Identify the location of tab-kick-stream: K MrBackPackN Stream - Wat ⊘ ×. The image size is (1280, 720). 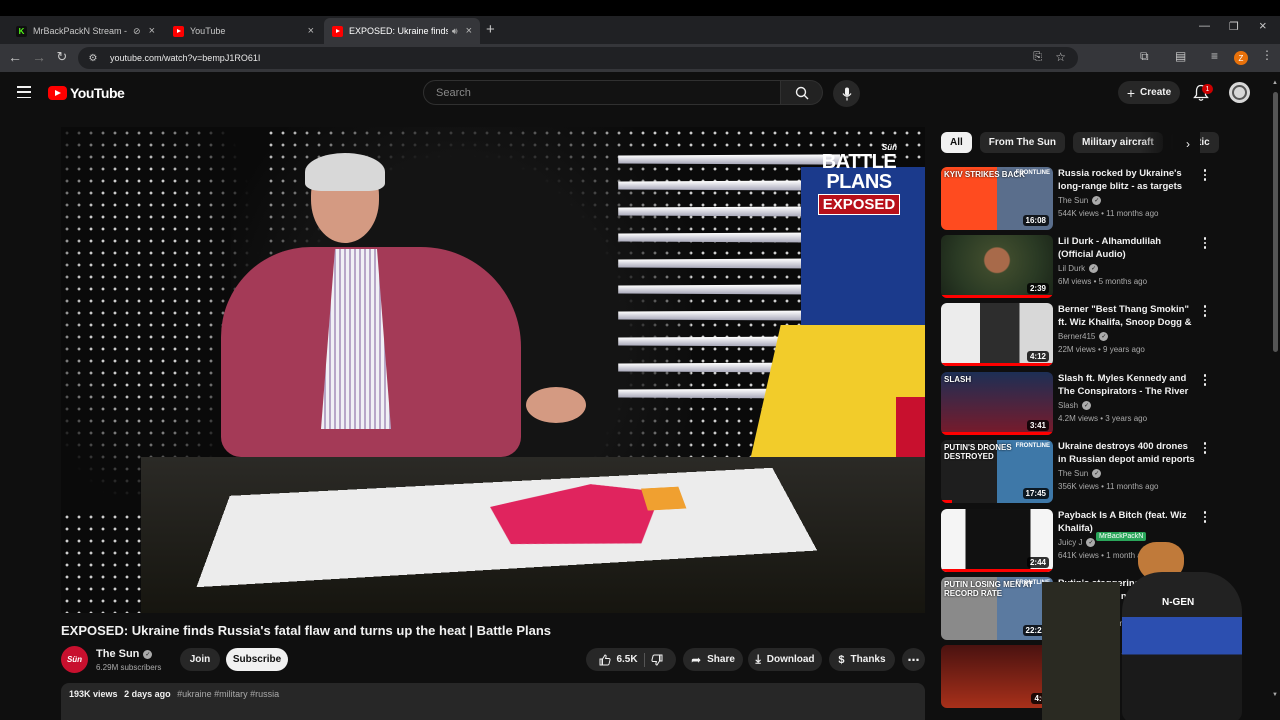
(85, 31).